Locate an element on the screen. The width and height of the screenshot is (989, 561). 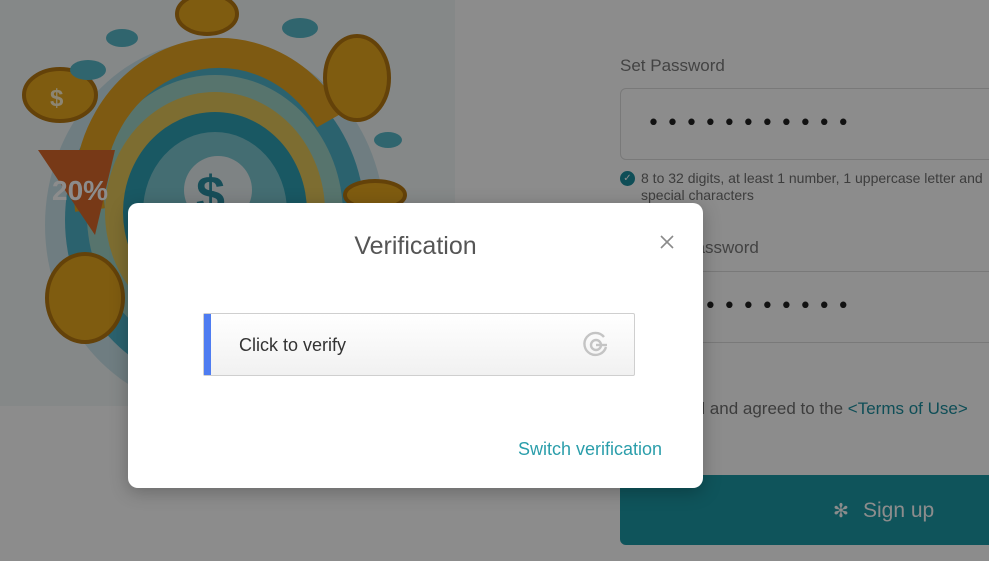
verify-accent-bar is located at coordinates (207, 344).